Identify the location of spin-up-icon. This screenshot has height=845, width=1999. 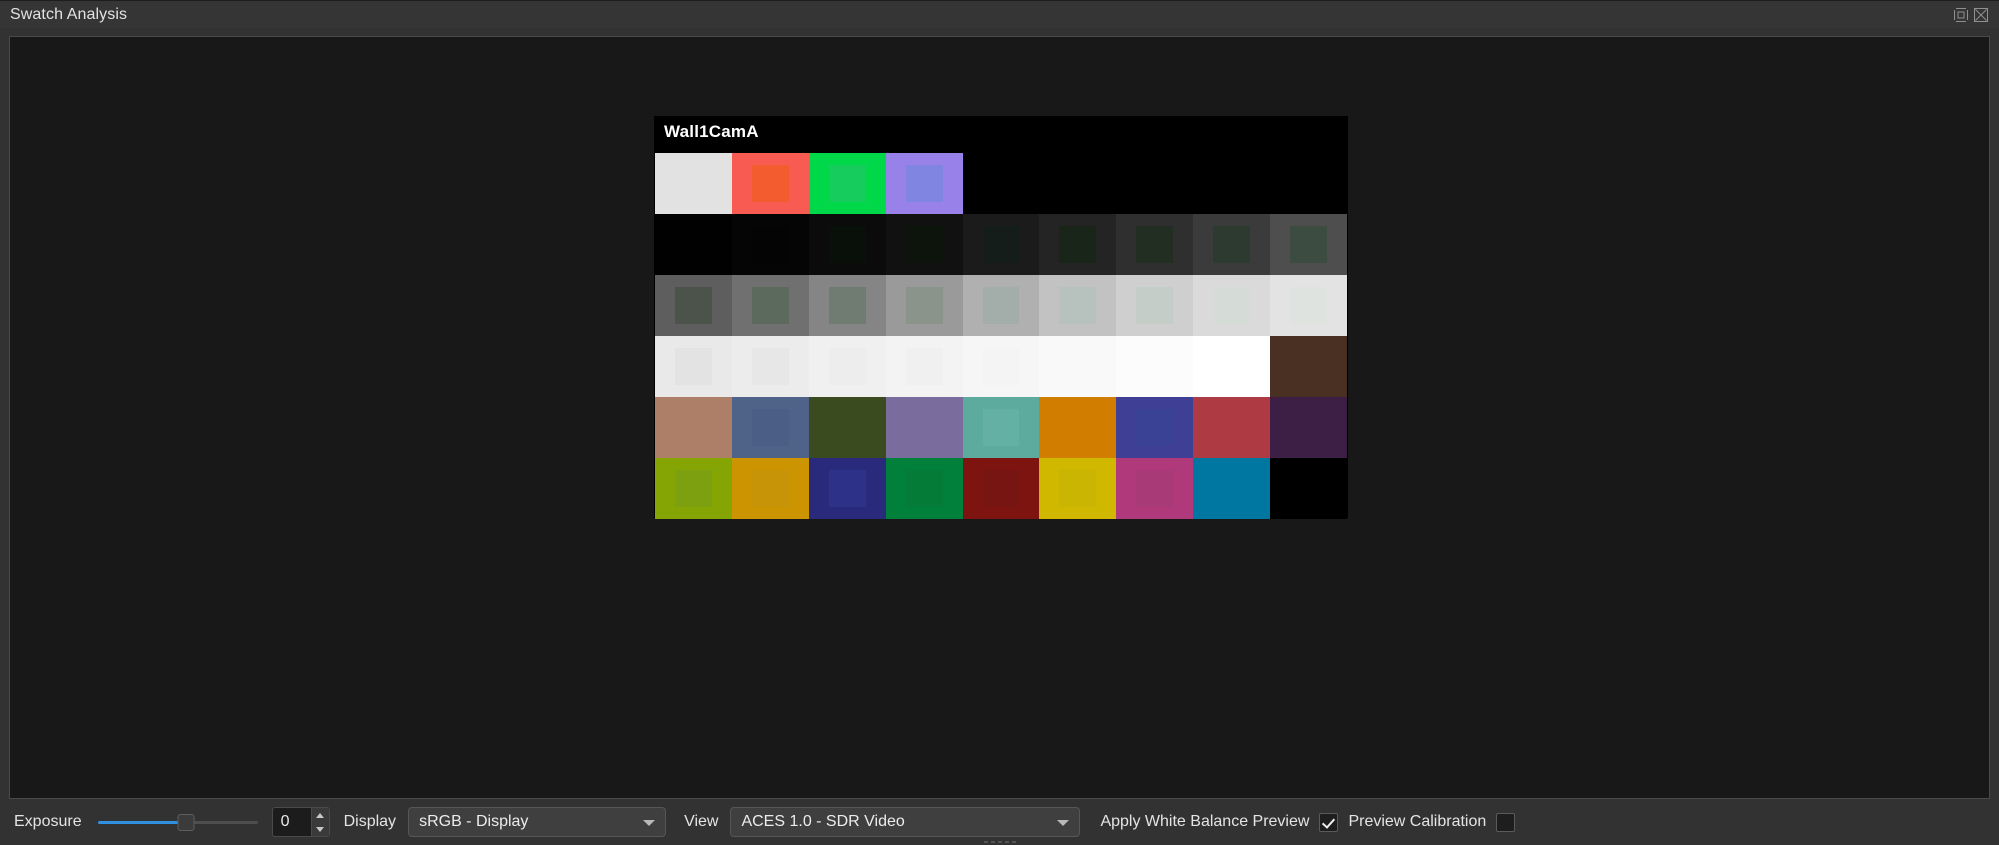
(320, 815).